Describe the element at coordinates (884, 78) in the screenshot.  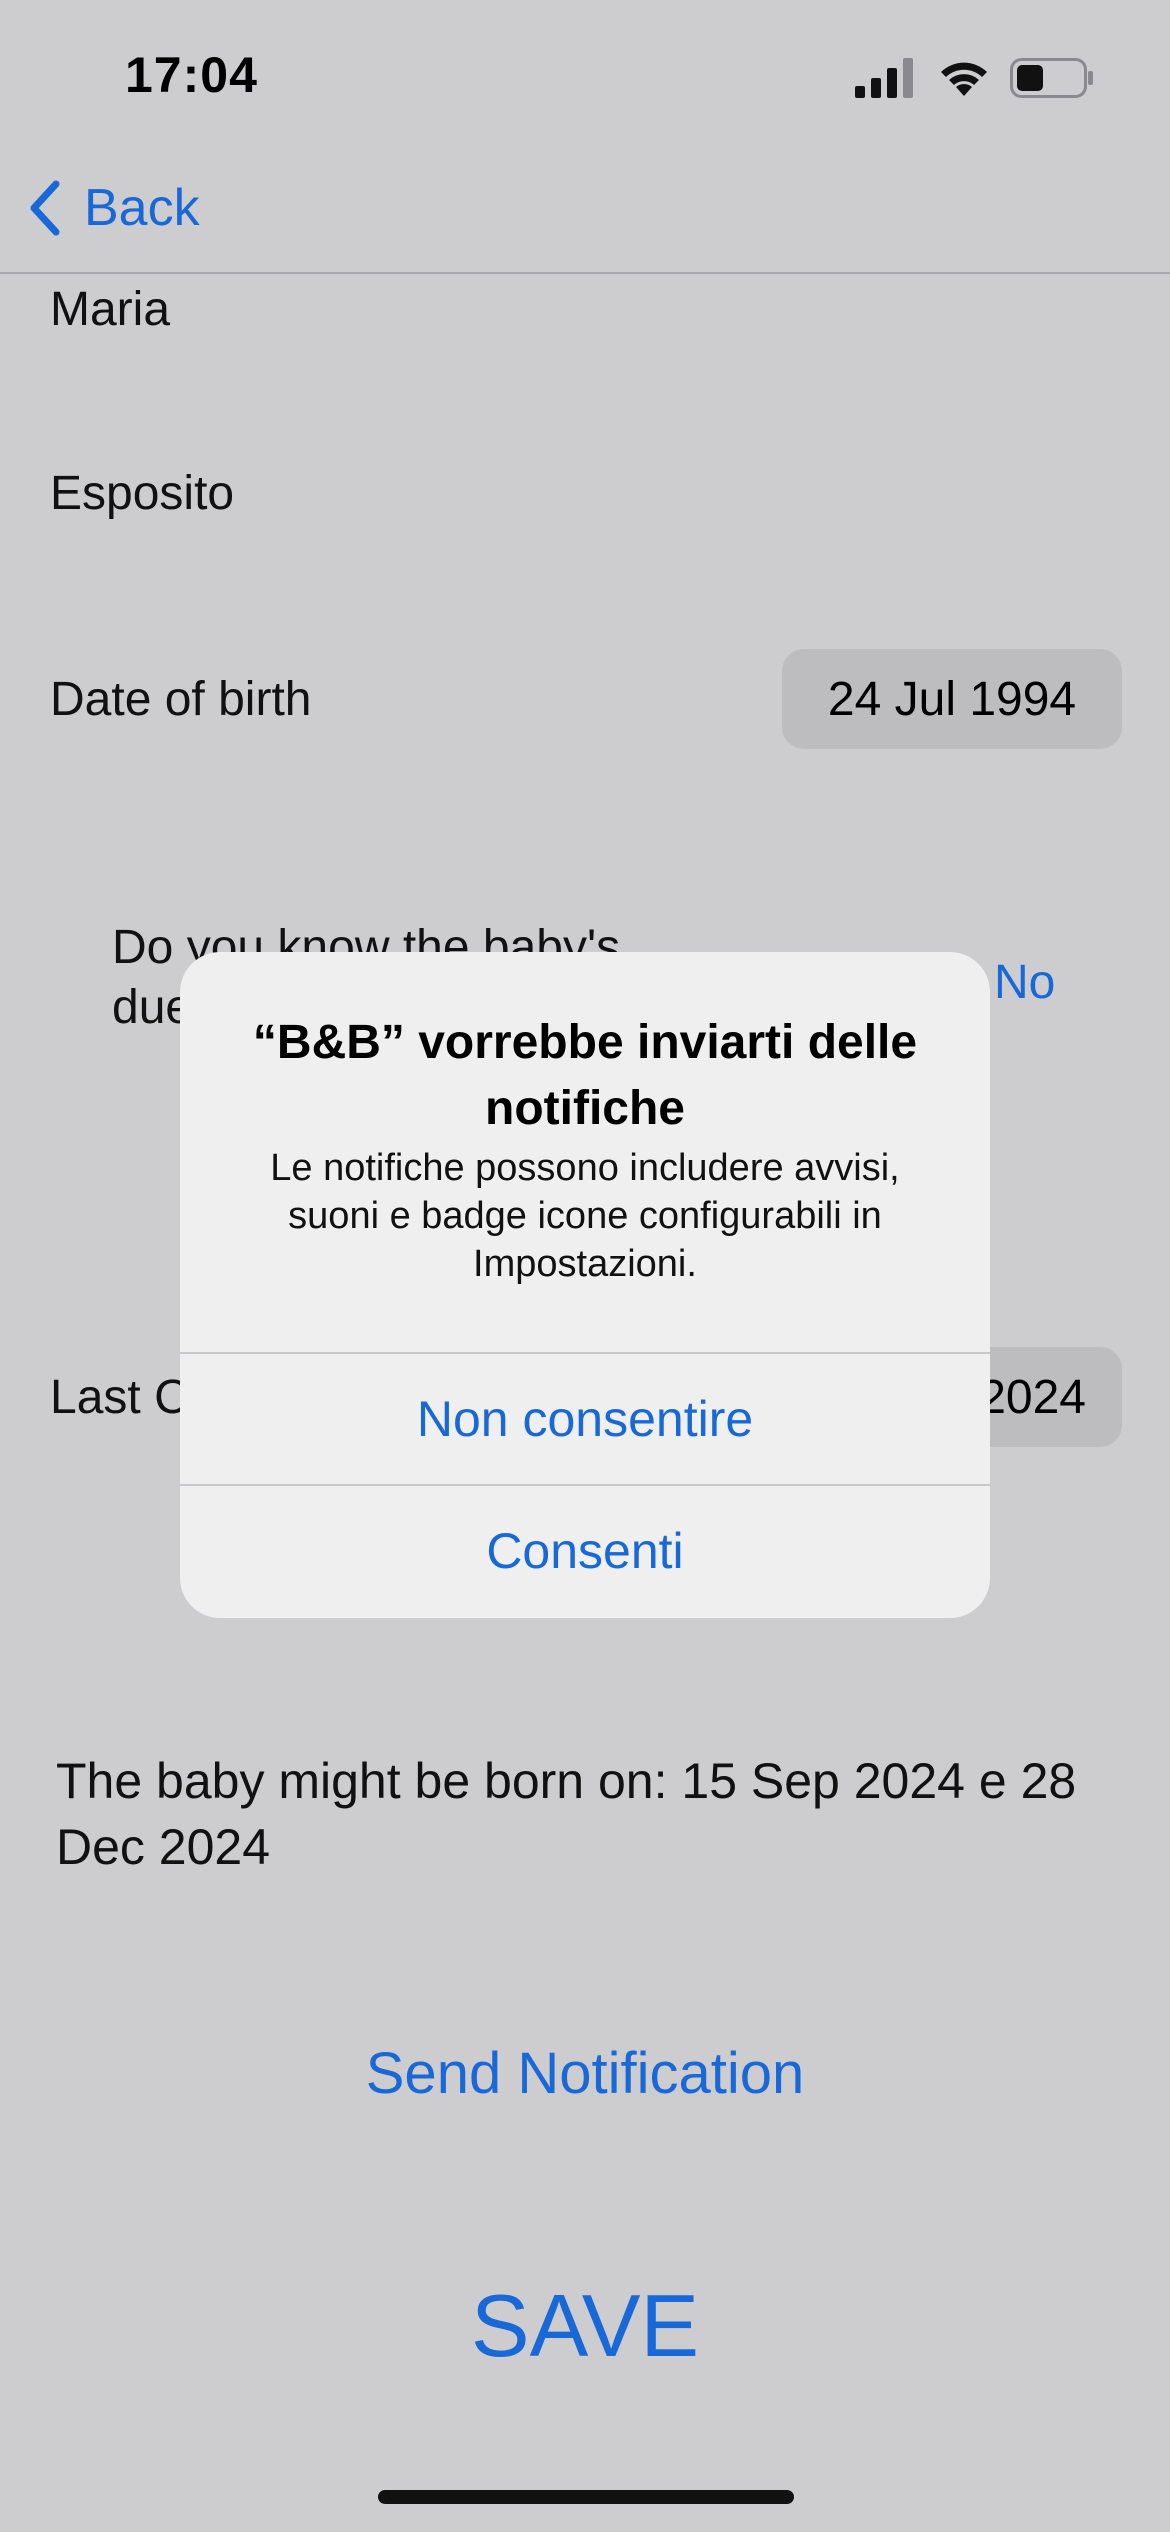
I see `cellular-signal-icon` at that location.